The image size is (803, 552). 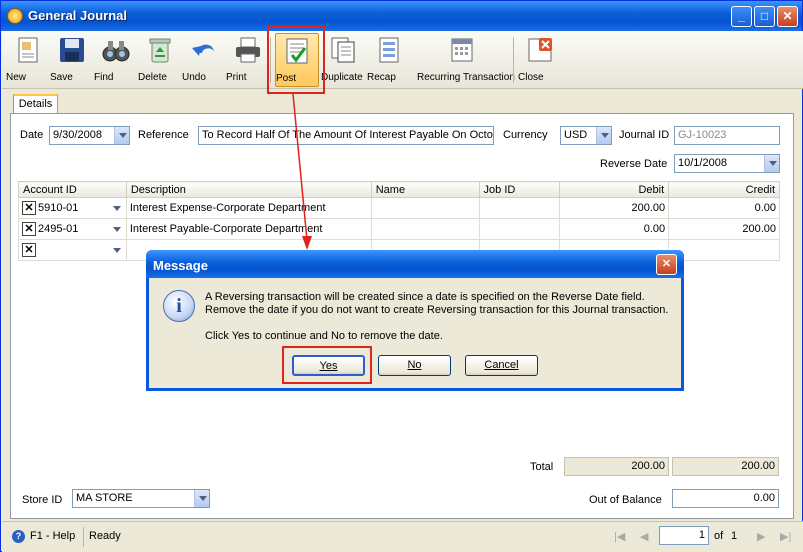 What do you see at coordinates (248, 208) in the screenshot?
I see `description-cell: Interest Expense-Corporate Department` at bounding box center [248, 208].